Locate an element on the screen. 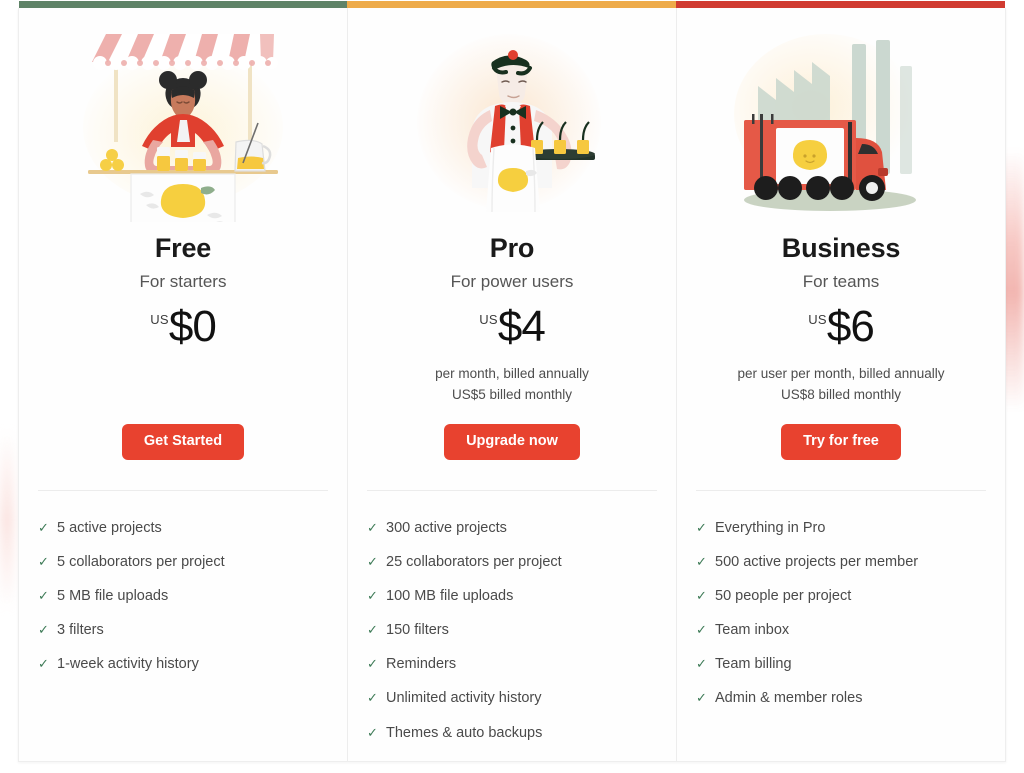 This screenshot has height=773, width=1024. delivery-truck-illustration is located at coordinates (841, 122).